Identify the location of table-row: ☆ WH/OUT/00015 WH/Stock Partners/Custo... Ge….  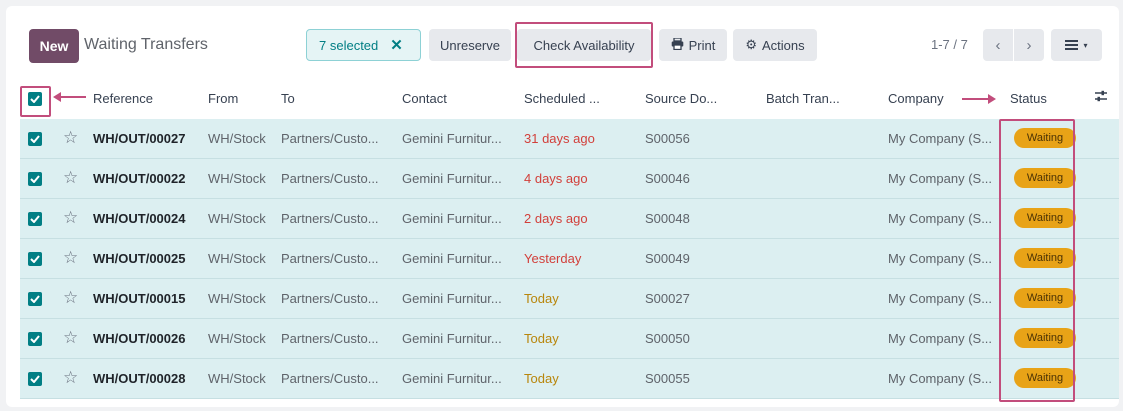
(569, 299).